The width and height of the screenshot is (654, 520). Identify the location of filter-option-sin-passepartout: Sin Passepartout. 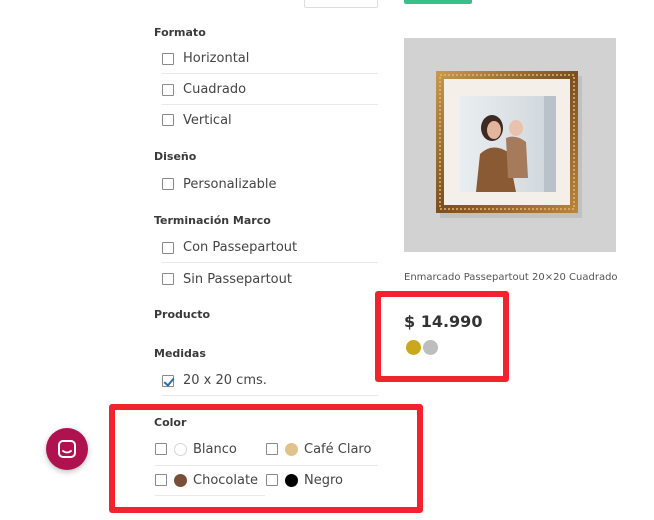
(270, 279).